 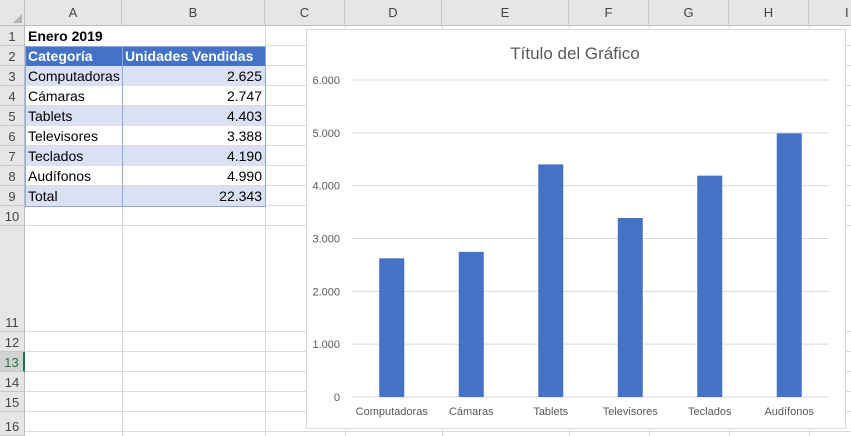 I want to click on column-header-f: F, so click(x=609, y=13).